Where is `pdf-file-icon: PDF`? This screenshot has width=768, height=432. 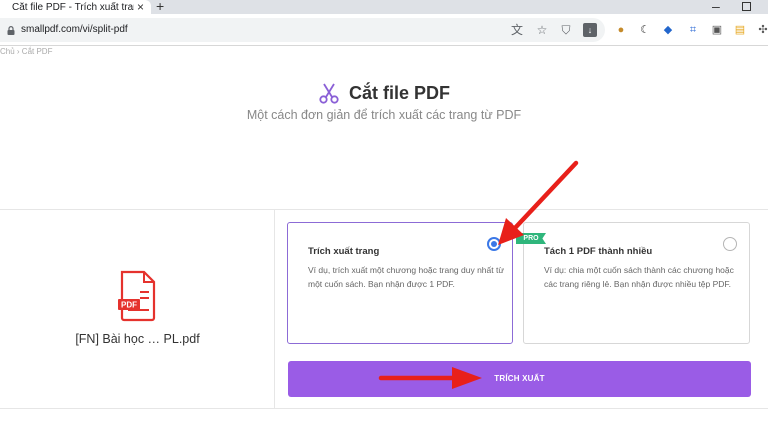
pdf-file-icon: PDF is located at coordinates (137, 296).